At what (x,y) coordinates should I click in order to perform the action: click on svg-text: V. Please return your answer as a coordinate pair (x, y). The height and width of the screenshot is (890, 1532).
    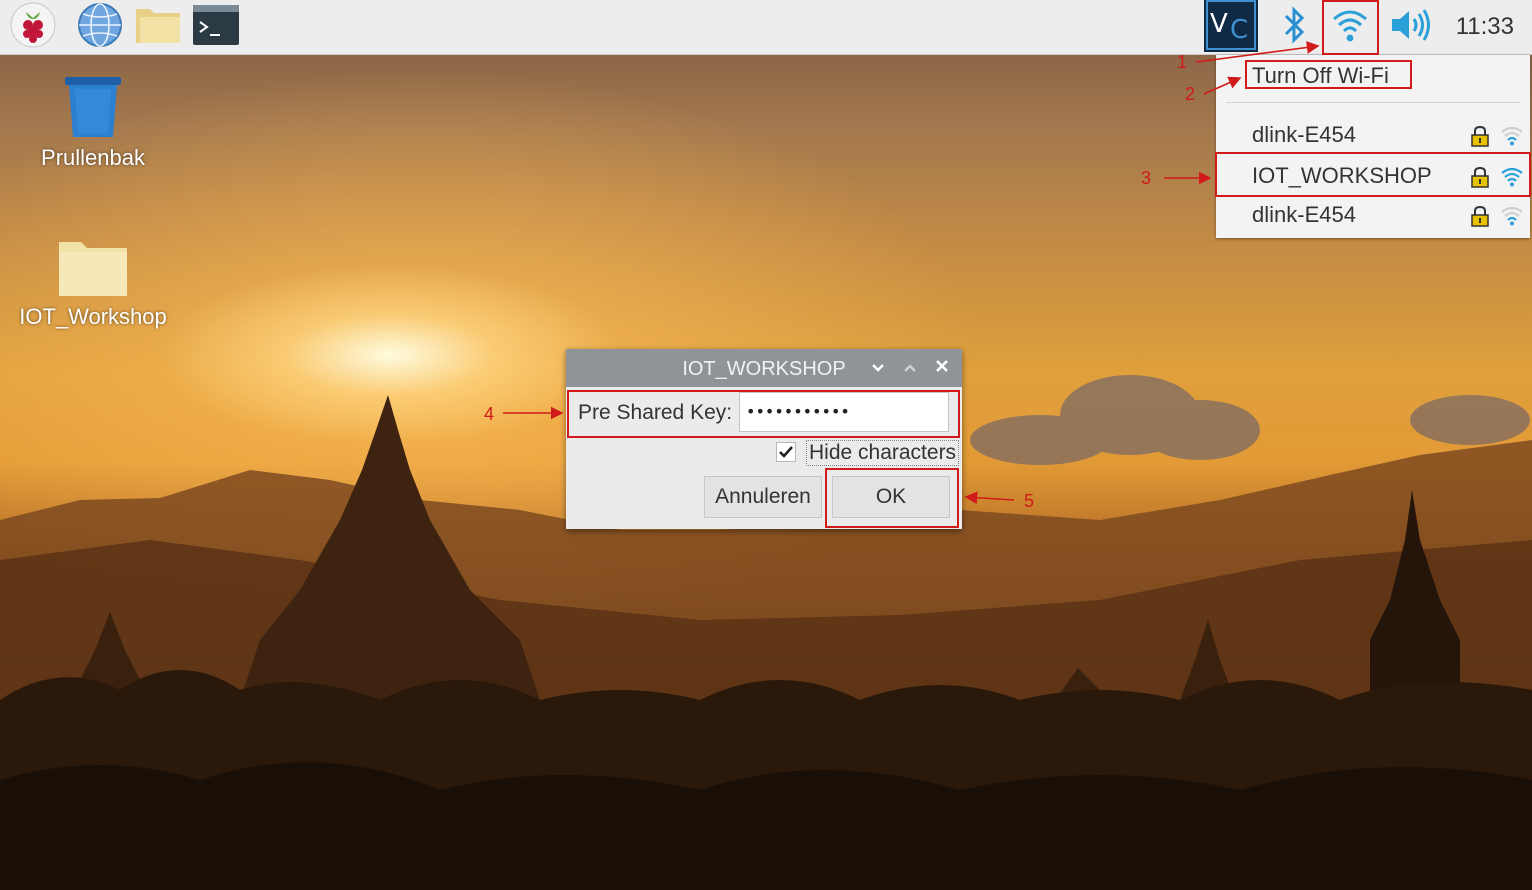
    Looking at the image, I should click on (1219, 24).